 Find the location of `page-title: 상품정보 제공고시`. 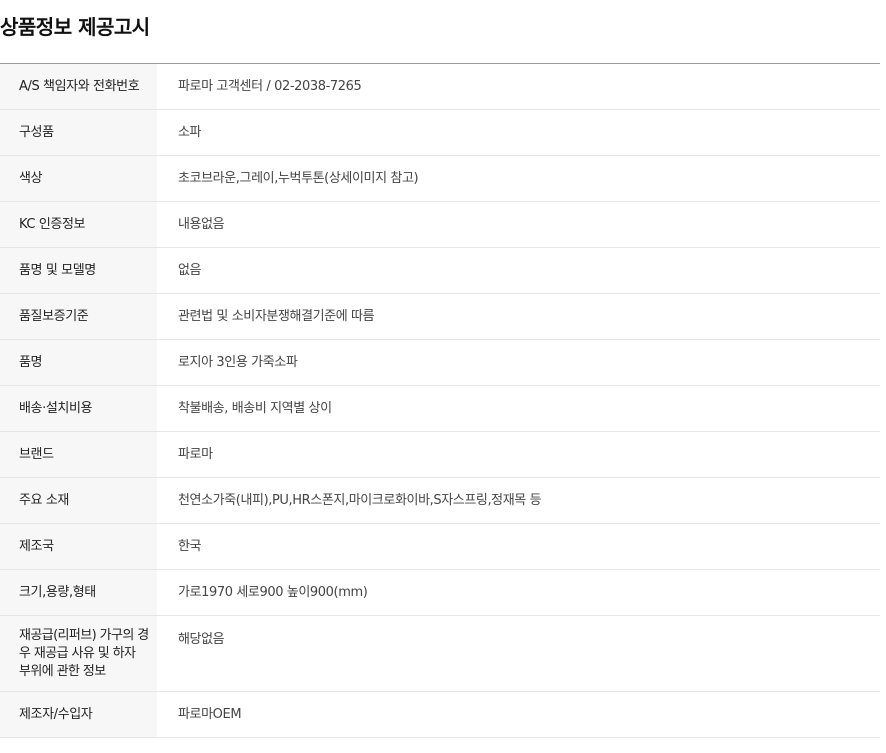

page-title: 상품정보 제공고시 is located at coordinates (75, 27).